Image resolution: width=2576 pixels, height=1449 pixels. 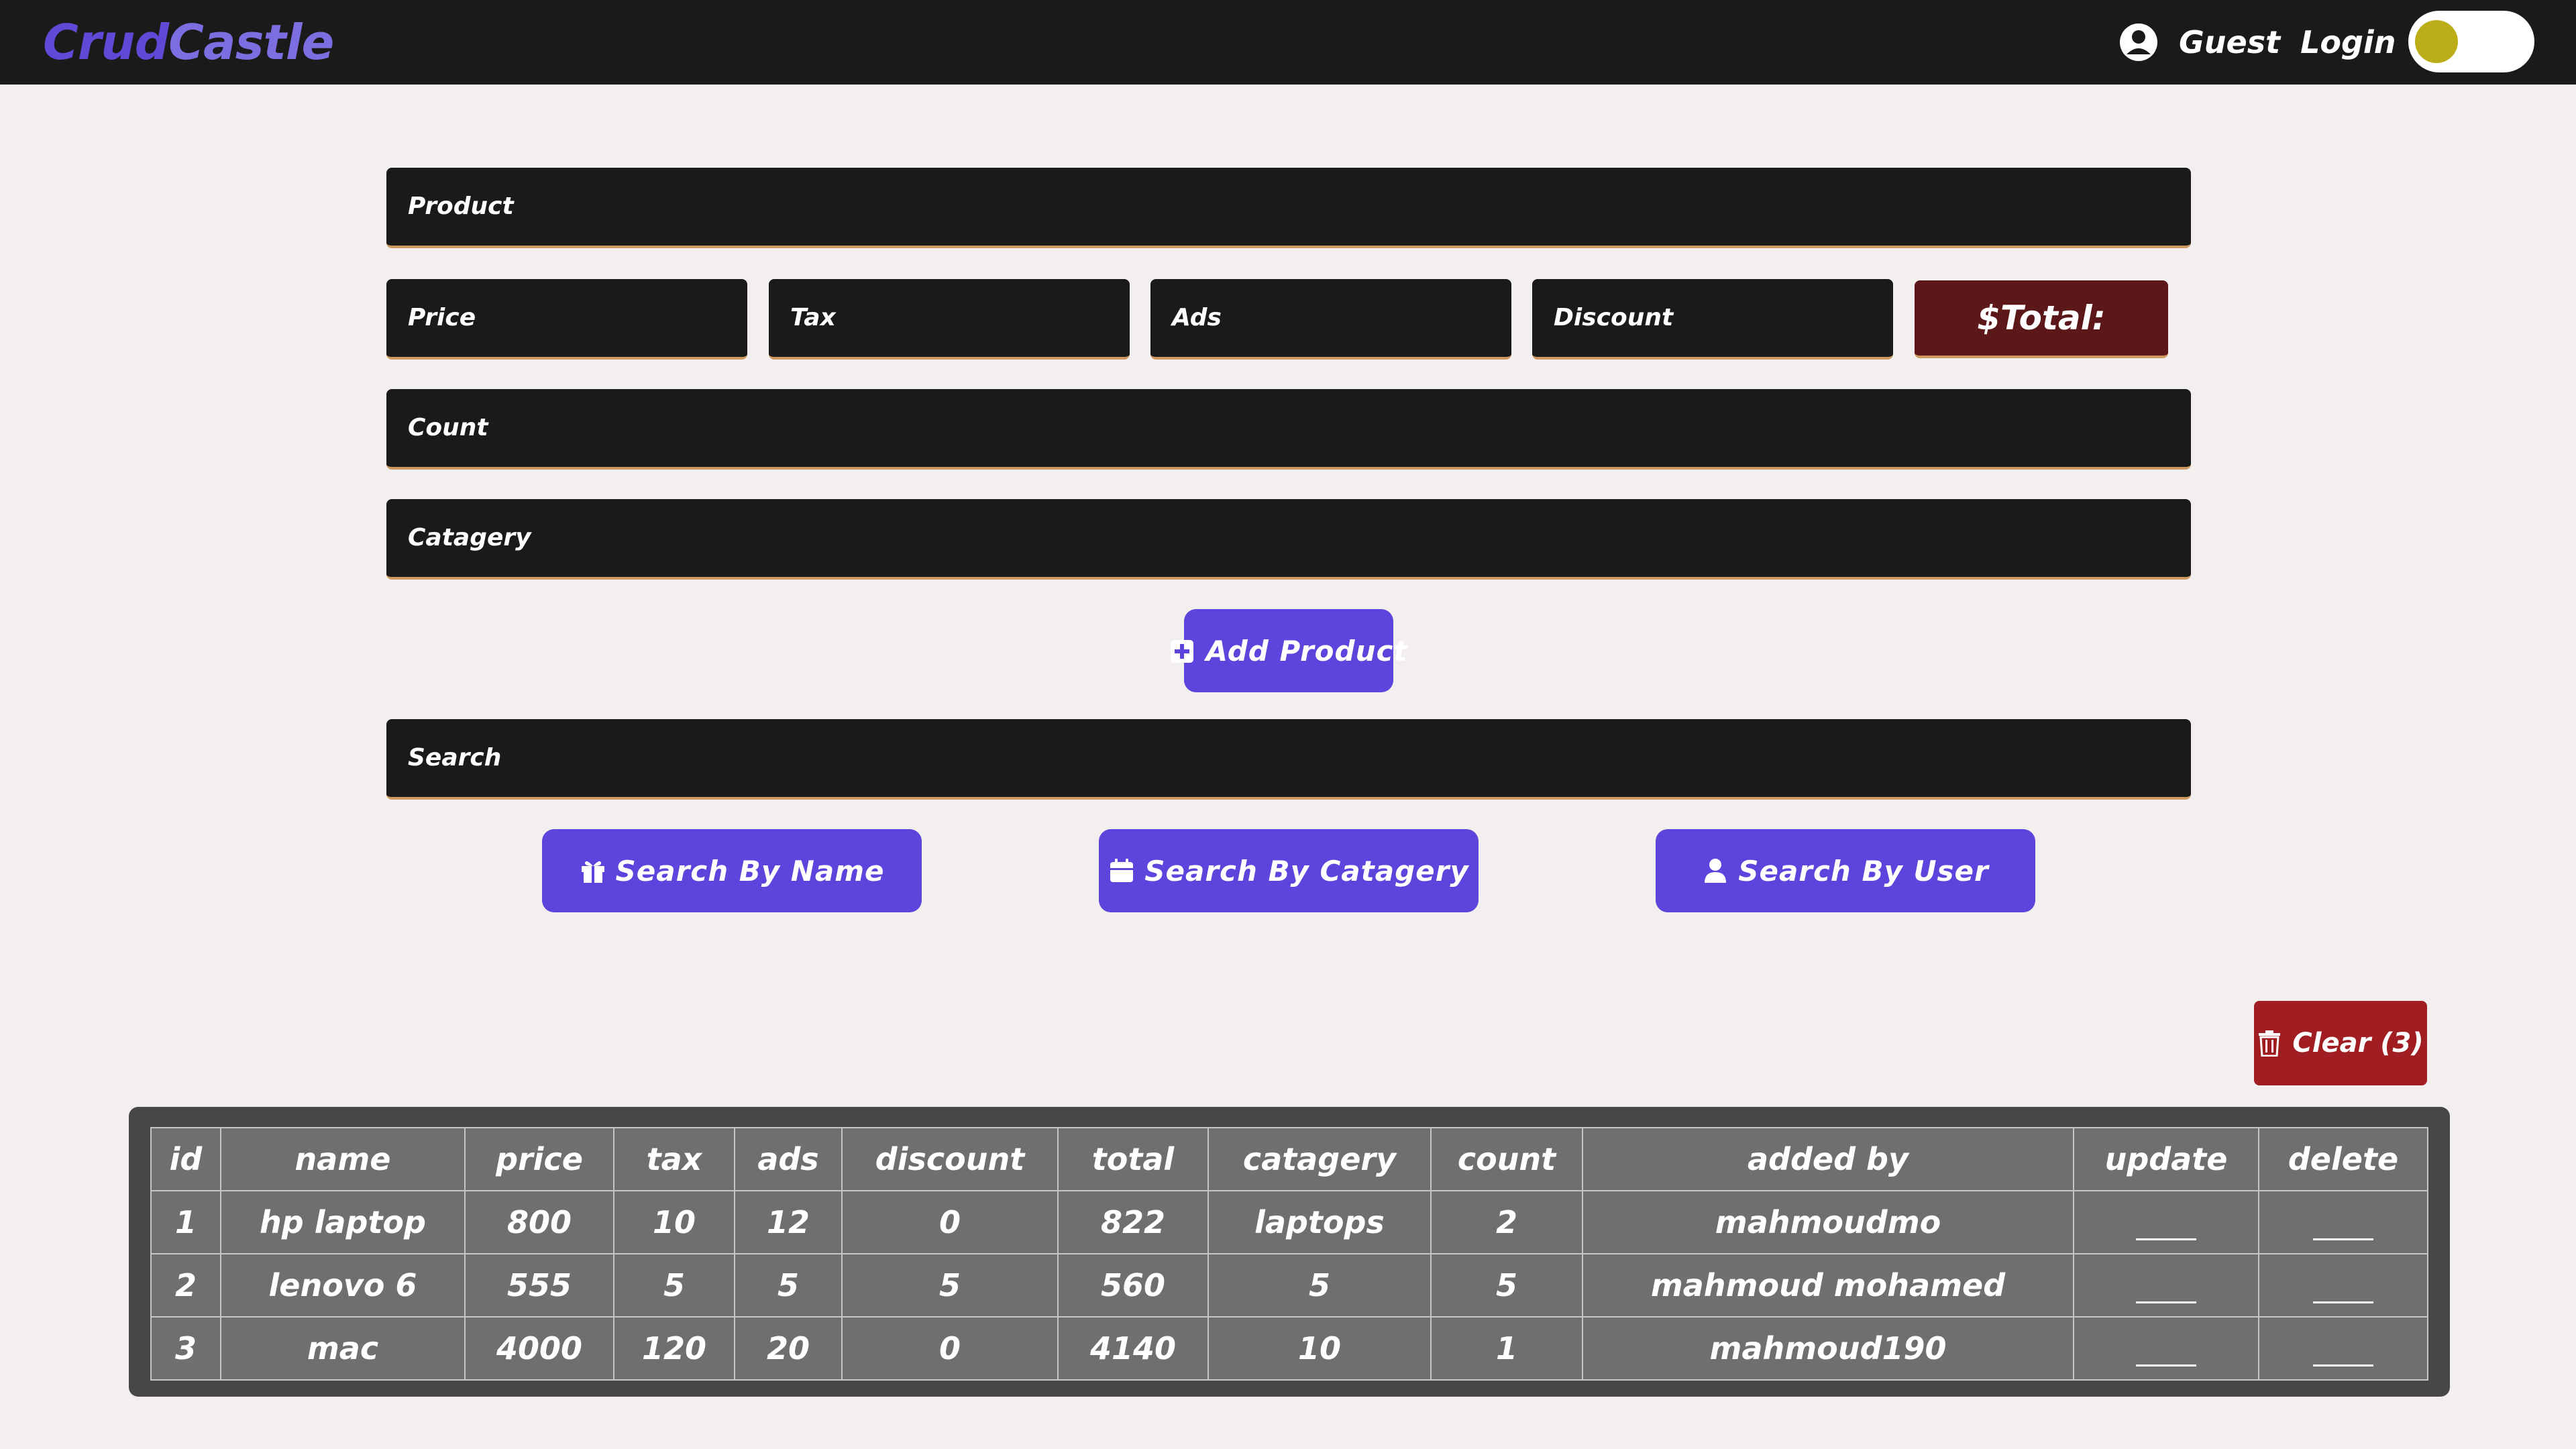 What do you see at coordinates (2348, 42) in the screenshot?
I see `login-link: Login` at bounding box center [2348, 42].